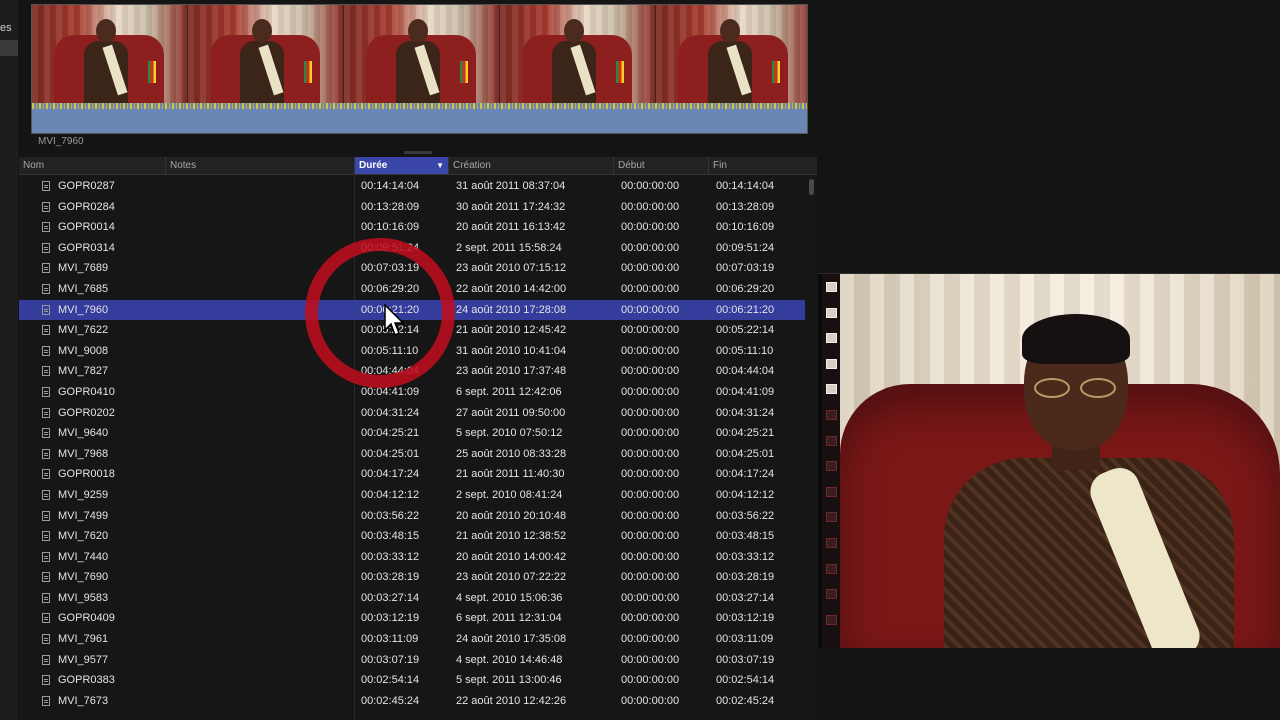 The image size is (1280, 720). I want to click on clip-name-cell: MVI_7689, so click(83, 268).